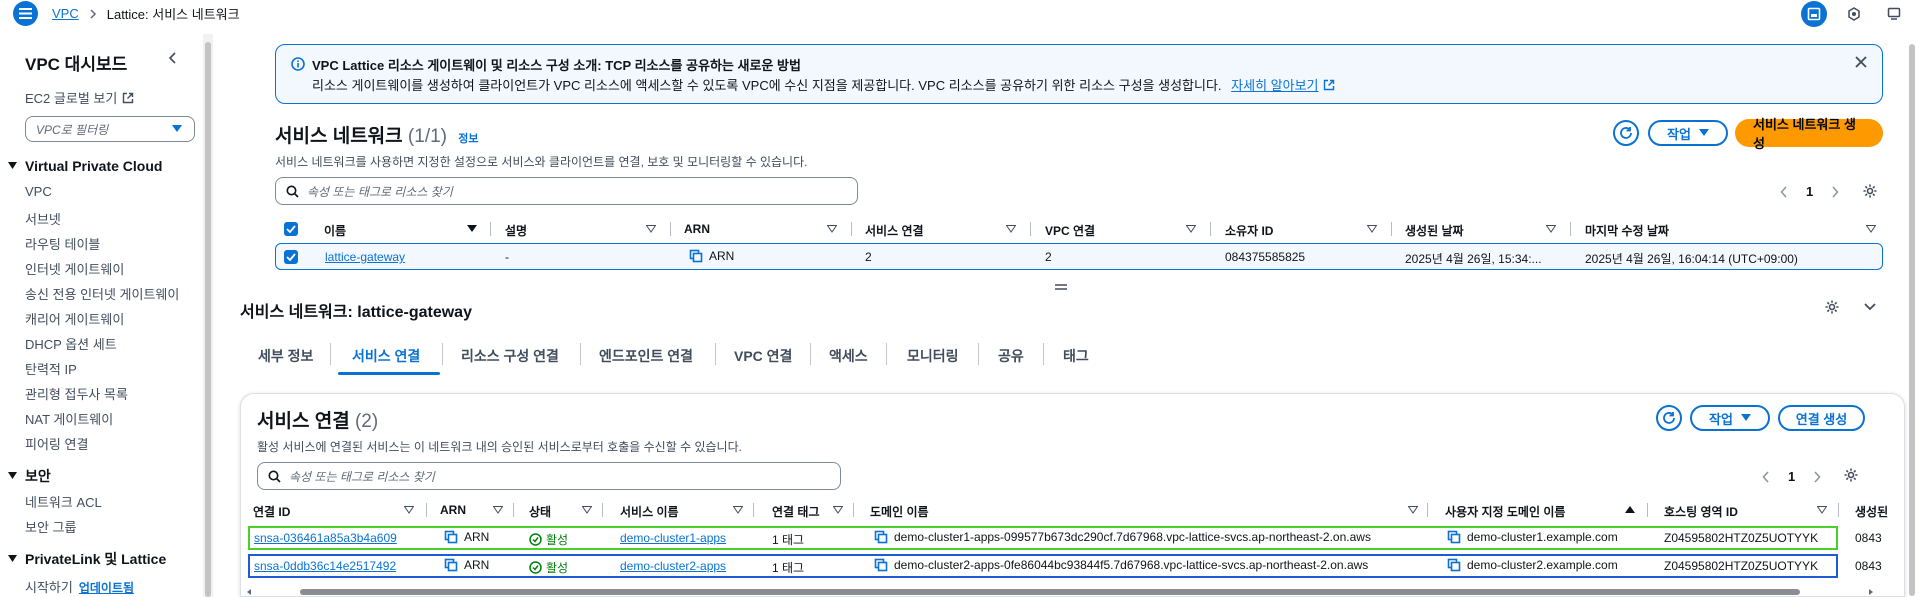  Describe the element at coordinates (1854, 14) in the screenshot. I see `settings-hexagon-icon` at that location.